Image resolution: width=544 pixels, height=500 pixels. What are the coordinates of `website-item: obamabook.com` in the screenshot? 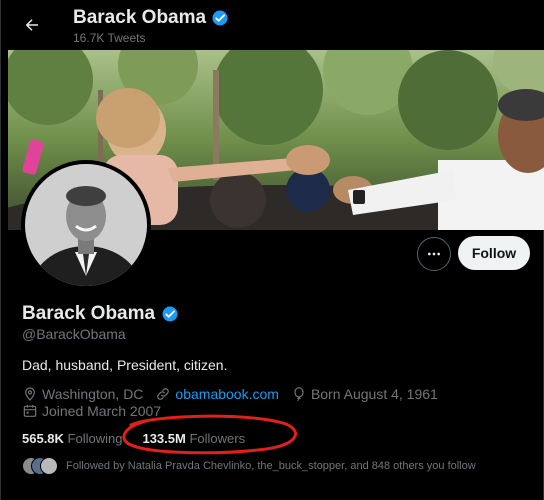 It's located at (217, 394).